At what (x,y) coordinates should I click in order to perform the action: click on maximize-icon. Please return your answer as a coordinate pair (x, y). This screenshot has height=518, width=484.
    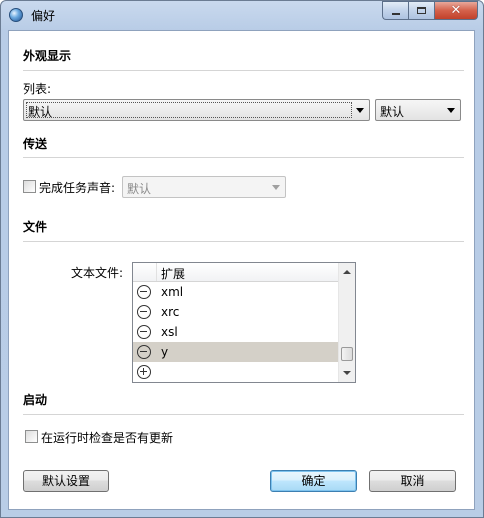
    Looking at the image, I should click on (421, 10).